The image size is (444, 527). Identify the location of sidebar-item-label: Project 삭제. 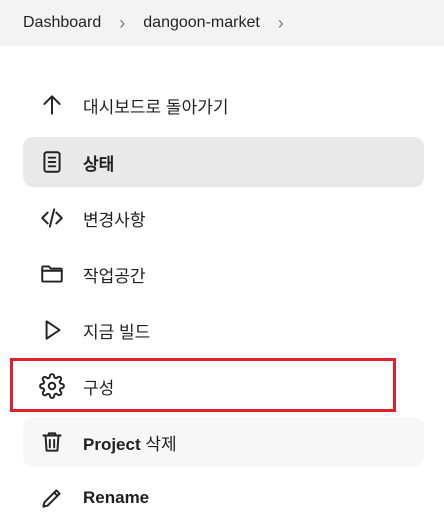
(130, 444).